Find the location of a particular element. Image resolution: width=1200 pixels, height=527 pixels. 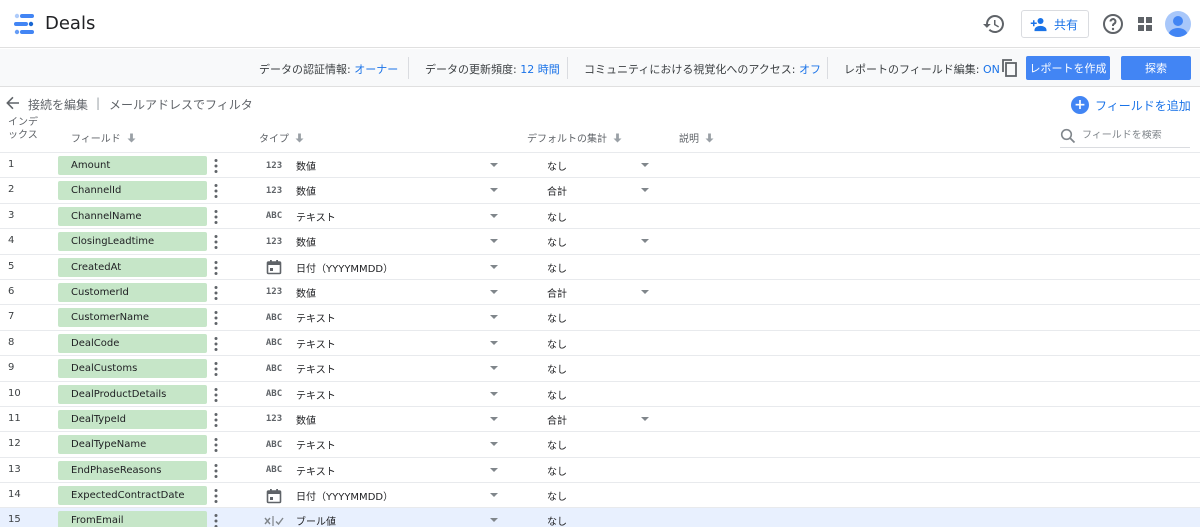

history-icon is located at coordinates (994, 24).